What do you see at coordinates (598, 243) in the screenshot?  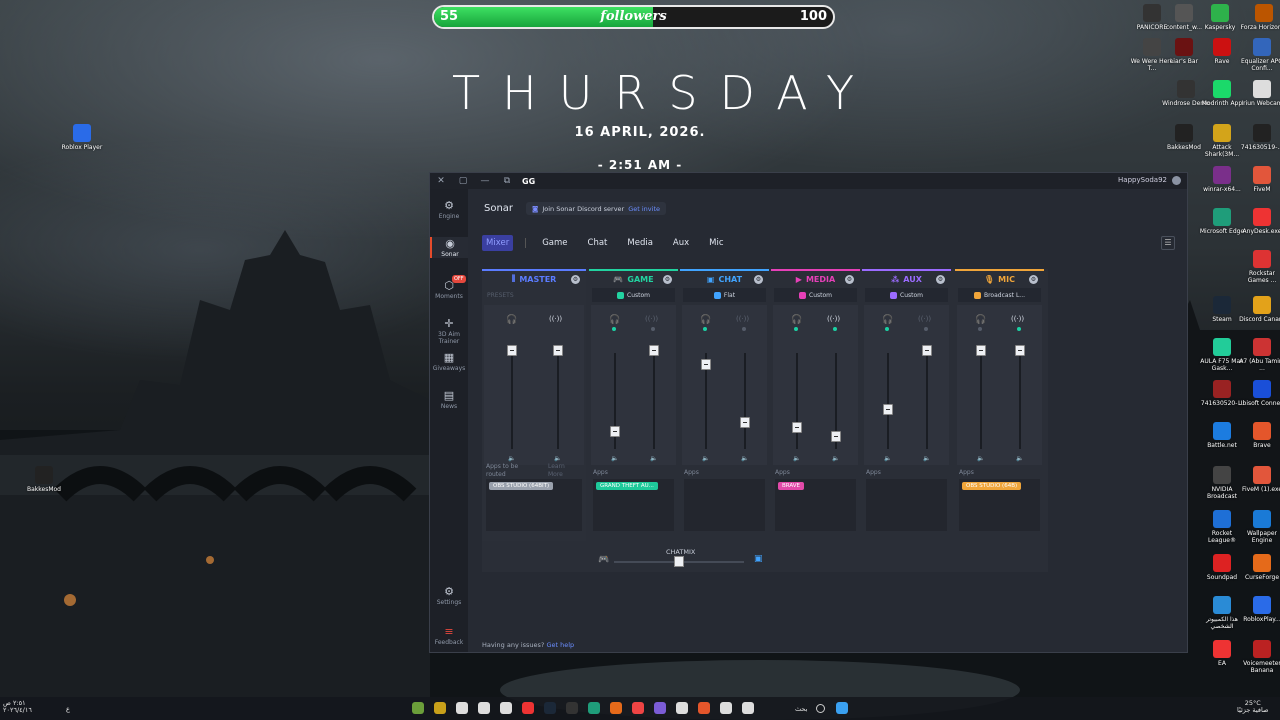 I see `tab-chat: Chat` at bounding box center [598, 243].